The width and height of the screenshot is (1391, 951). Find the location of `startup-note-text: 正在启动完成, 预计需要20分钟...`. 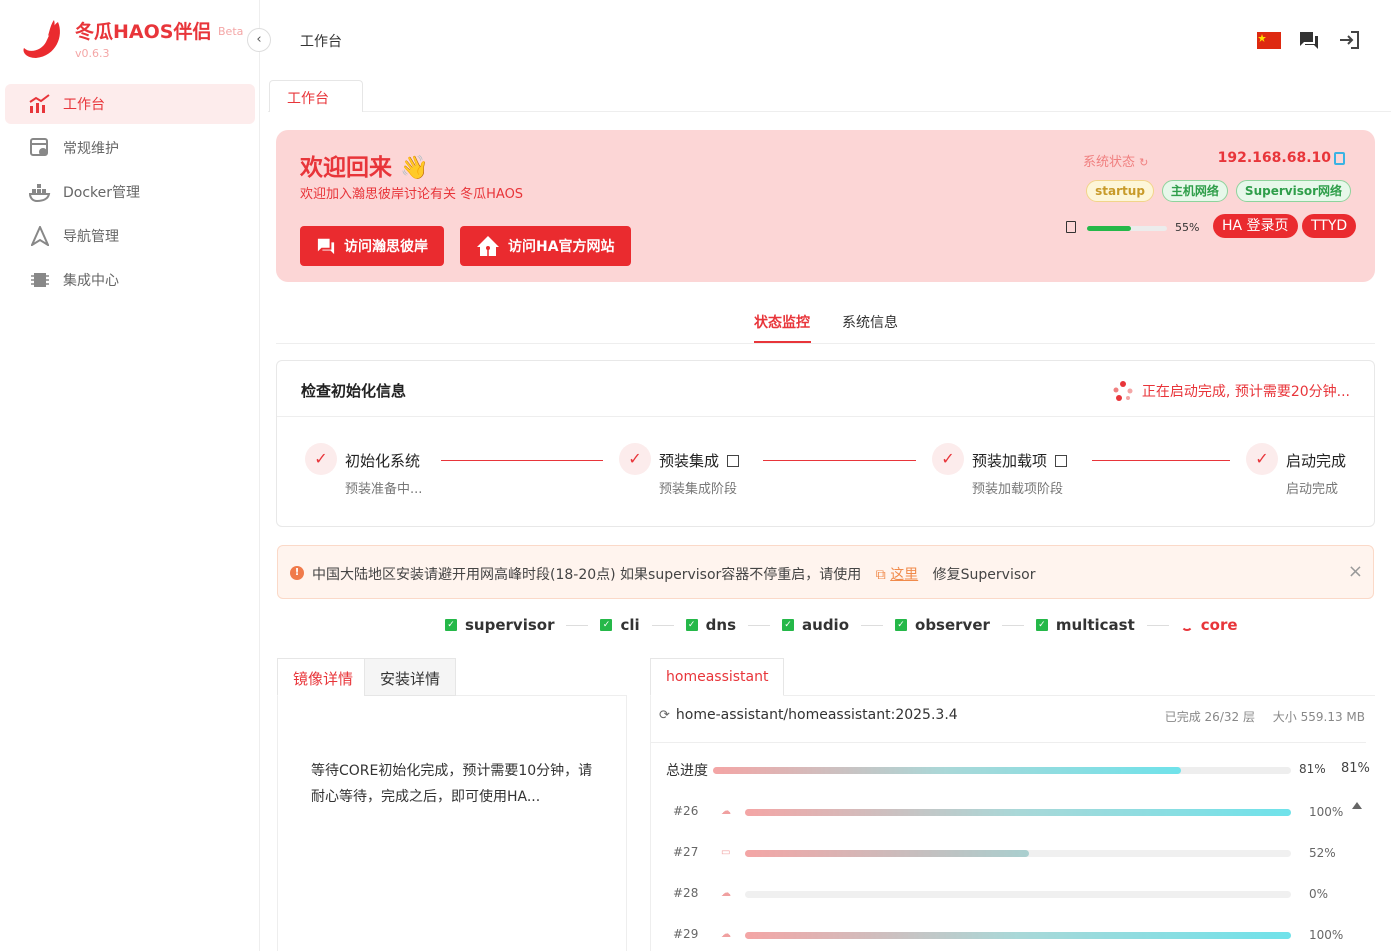

startup-note-text: 正在启动完成, 预计需要20分钟... is located at coordinates (1245, 392).